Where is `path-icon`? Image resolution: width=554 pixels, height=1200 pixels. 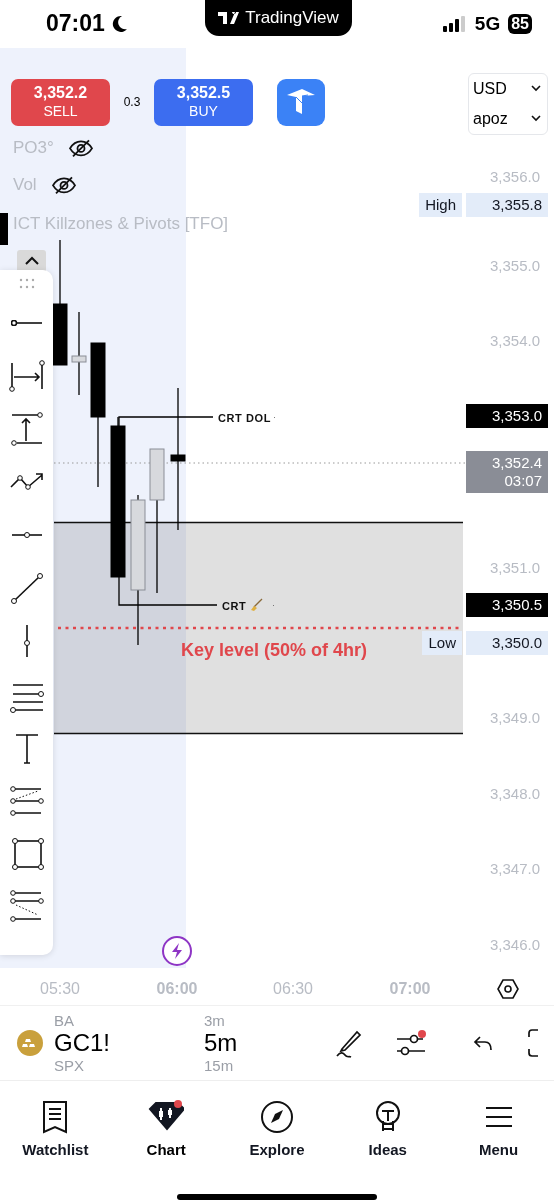
path-icon is located at coordinates (26, 482).